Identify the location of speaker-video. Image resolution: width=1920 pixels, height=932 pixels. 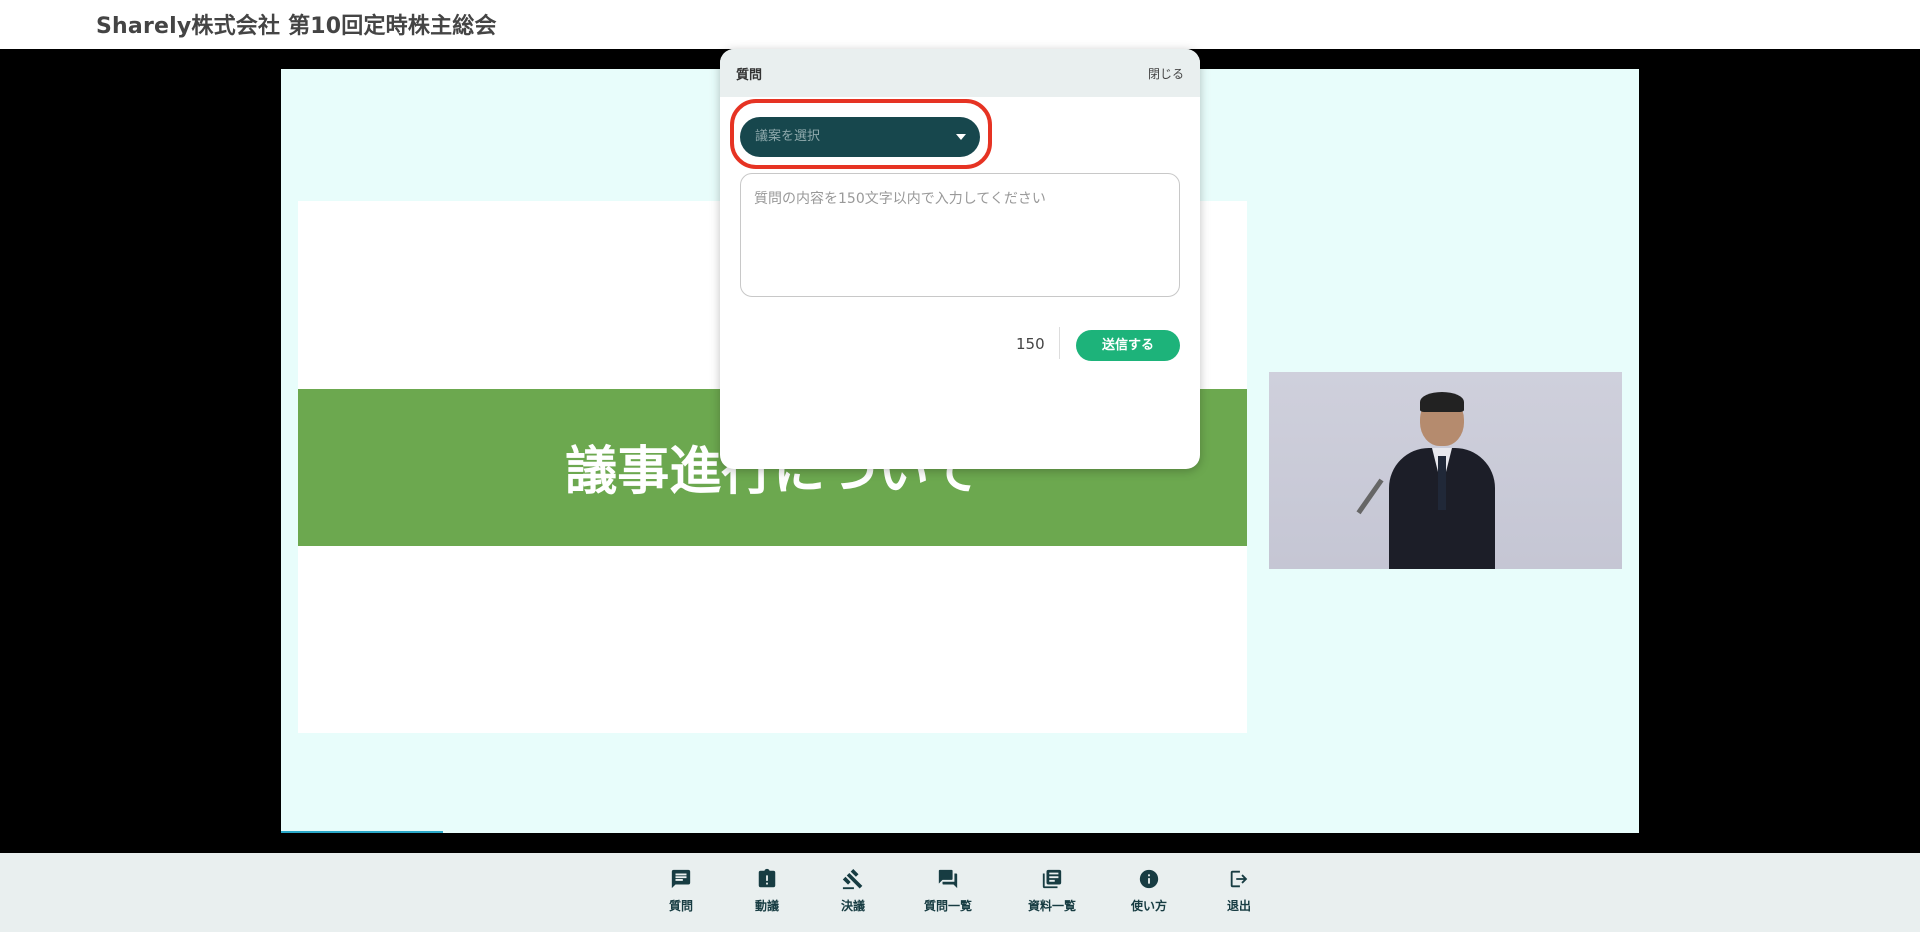
(1445, 470).